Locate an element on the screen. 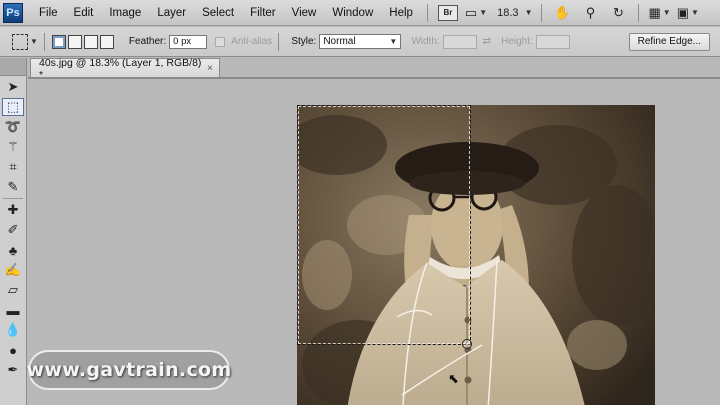  watermark-text: www.gavtrain.com is located at coordinates (129, 370).